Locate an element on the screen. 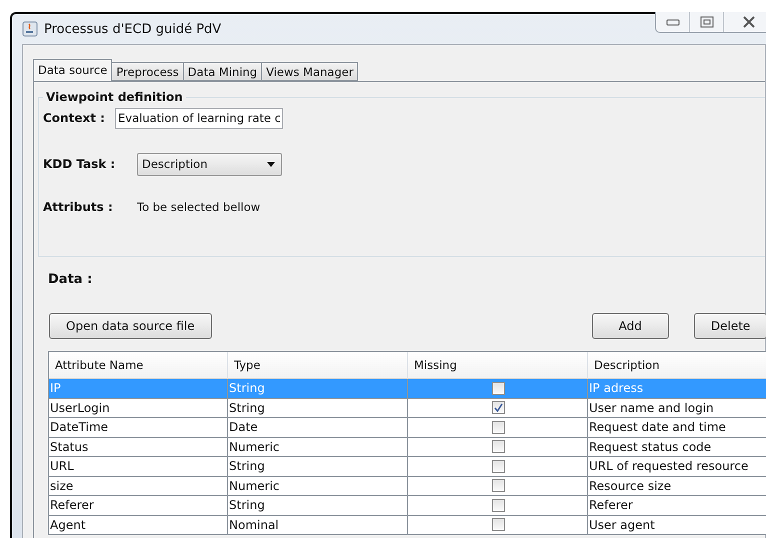  context-field: Evaluation of learning rate c is located at coordinates (199, 118).